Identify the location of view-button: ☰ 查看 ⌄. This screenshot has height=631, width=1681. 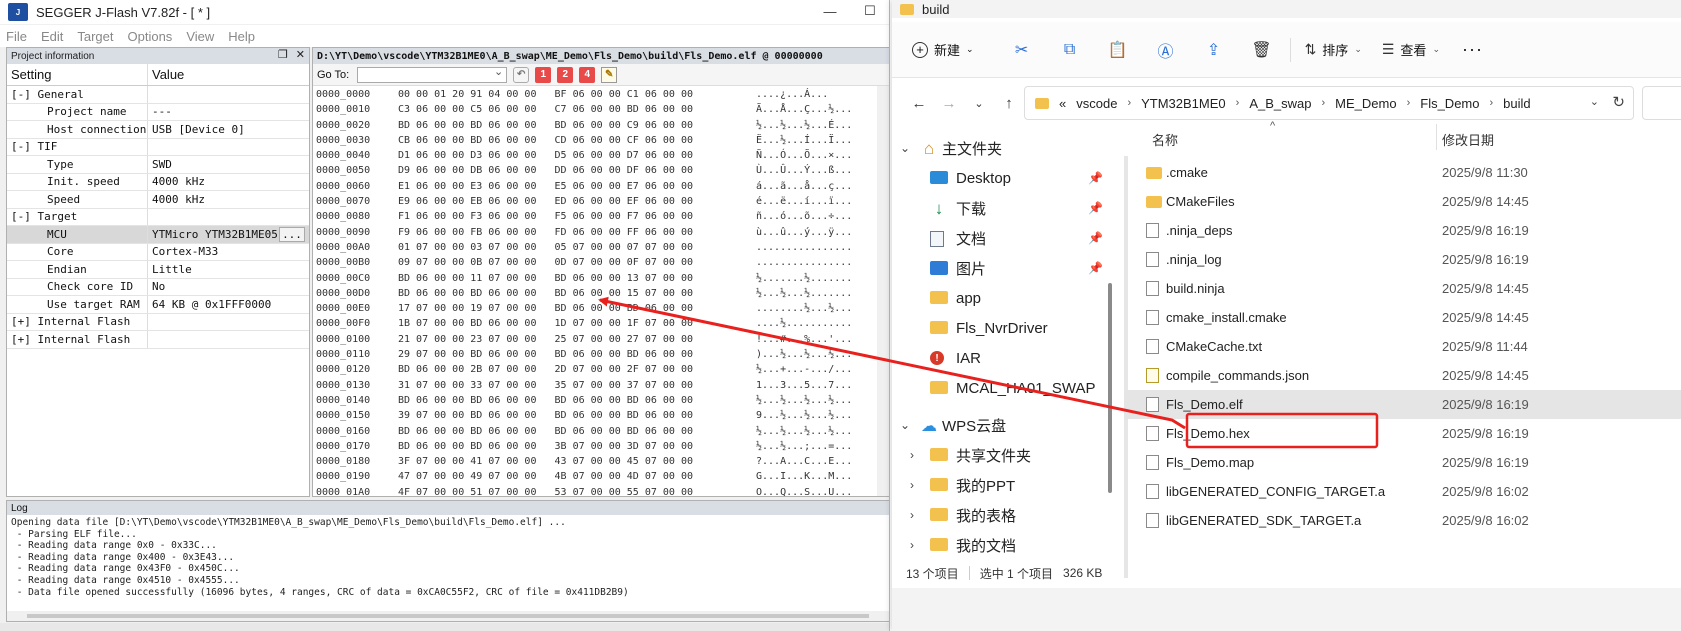
(1411, 49).